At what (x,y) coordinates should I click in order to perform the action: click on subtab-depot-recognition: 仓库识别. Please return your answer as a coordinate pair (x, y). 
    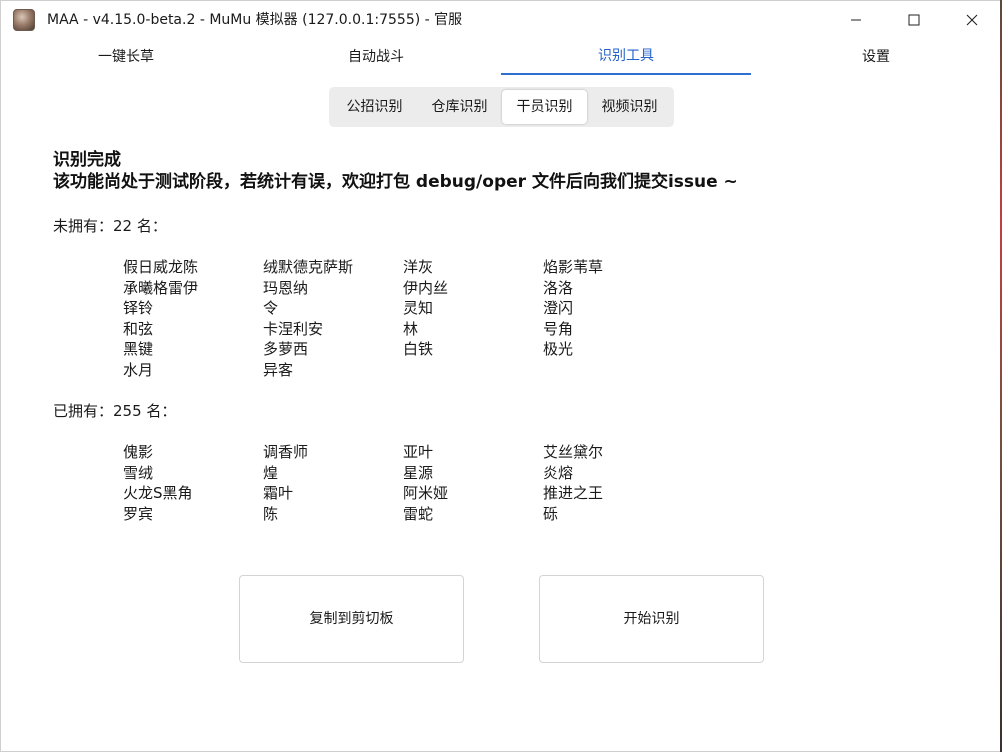
    Looking at the image, I should click on (459, 107).